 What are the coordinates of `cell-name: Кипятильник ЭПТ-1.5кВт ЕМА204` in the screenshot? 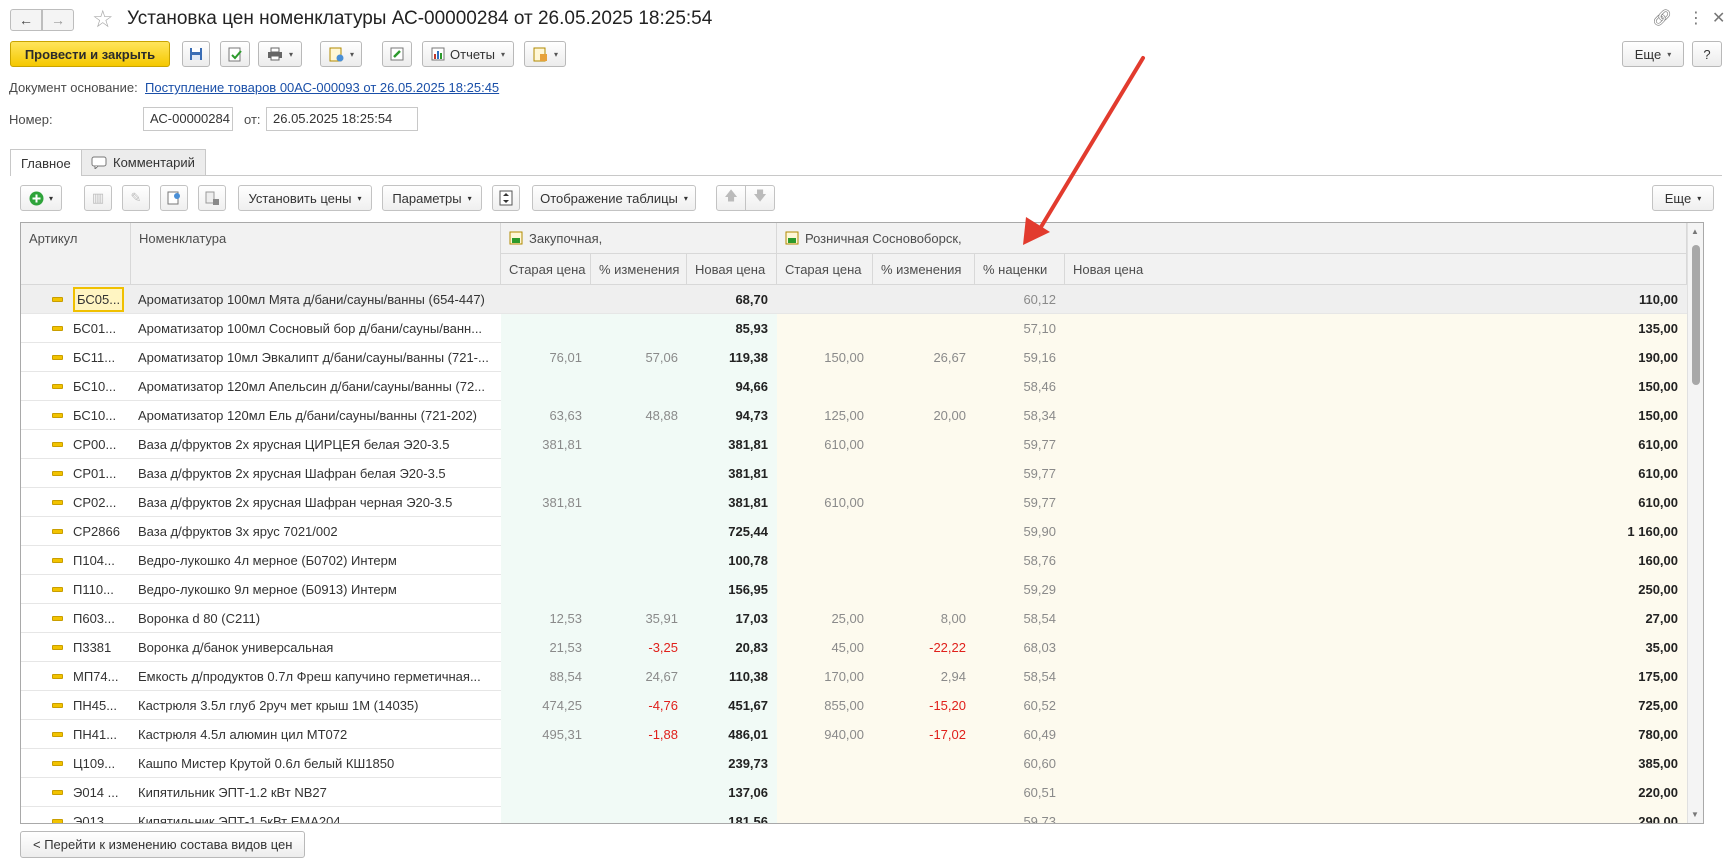 It's located at (316, 815).